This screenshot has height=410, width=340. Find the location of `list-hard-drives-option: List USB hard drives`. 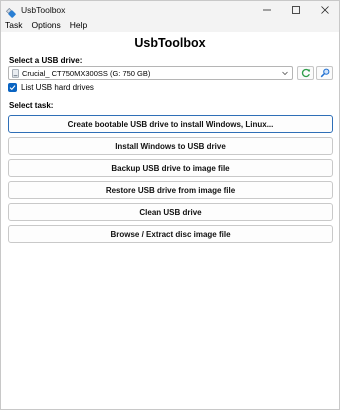

list-hard-drives-option: List USB hard drives is located at coordinates (51, 87).